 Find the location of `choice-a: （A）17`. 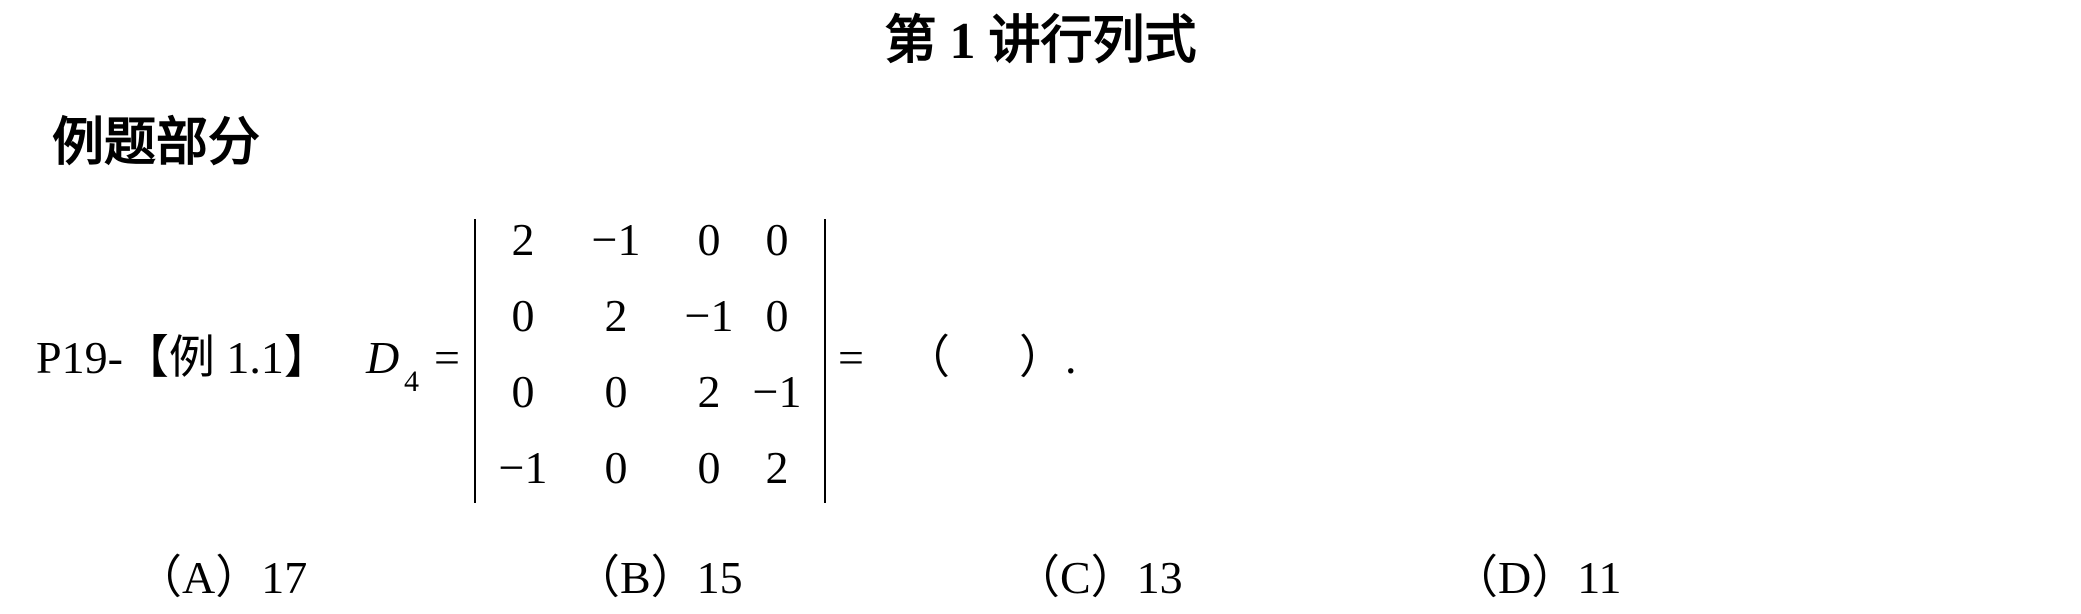

choice-a: （A）17 is located at coordinates (222, 577).